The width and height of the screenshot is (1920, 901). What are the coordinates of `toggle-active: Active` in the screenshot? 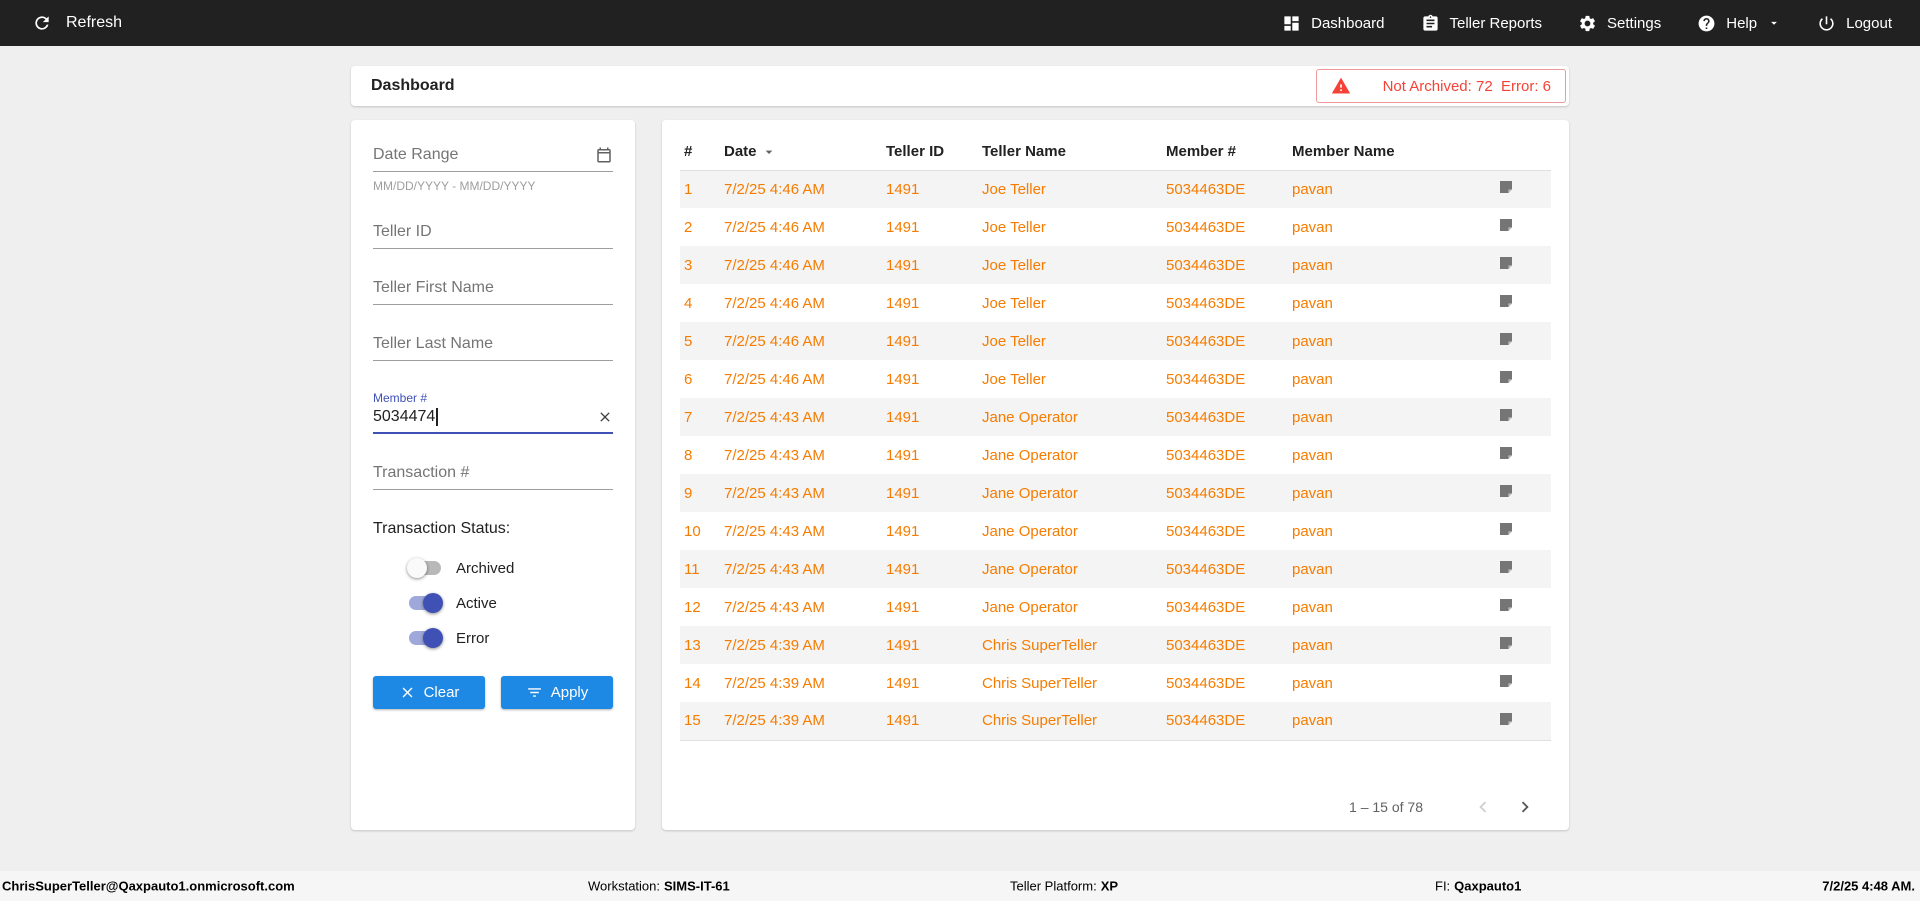 It's located at (493, 603).